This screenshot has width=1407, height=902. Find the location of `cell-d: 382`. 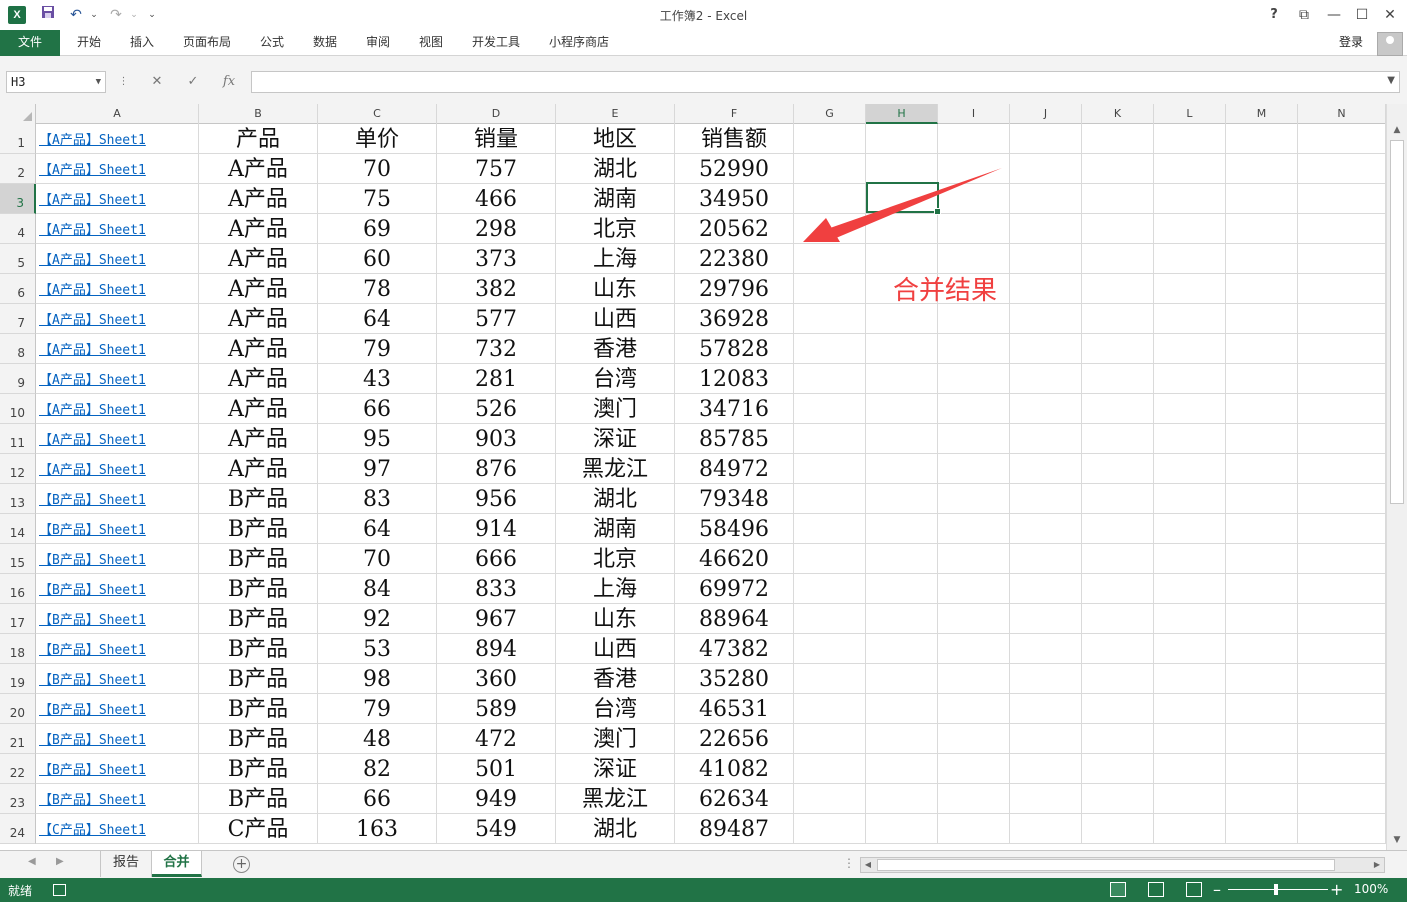

cell-d: 382 is located at coordinates (496, 289).